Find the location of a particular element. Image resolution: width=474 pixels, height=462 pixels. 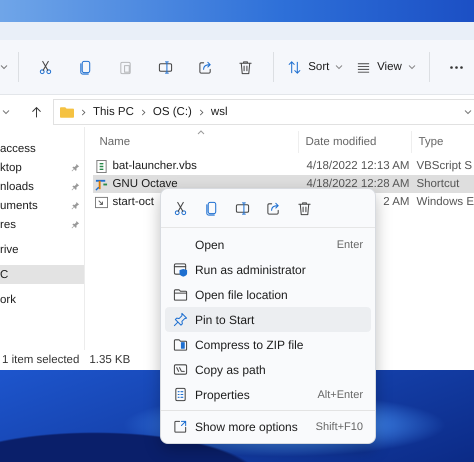

file-name: GNU Octave is located at coordinates (145, 184).